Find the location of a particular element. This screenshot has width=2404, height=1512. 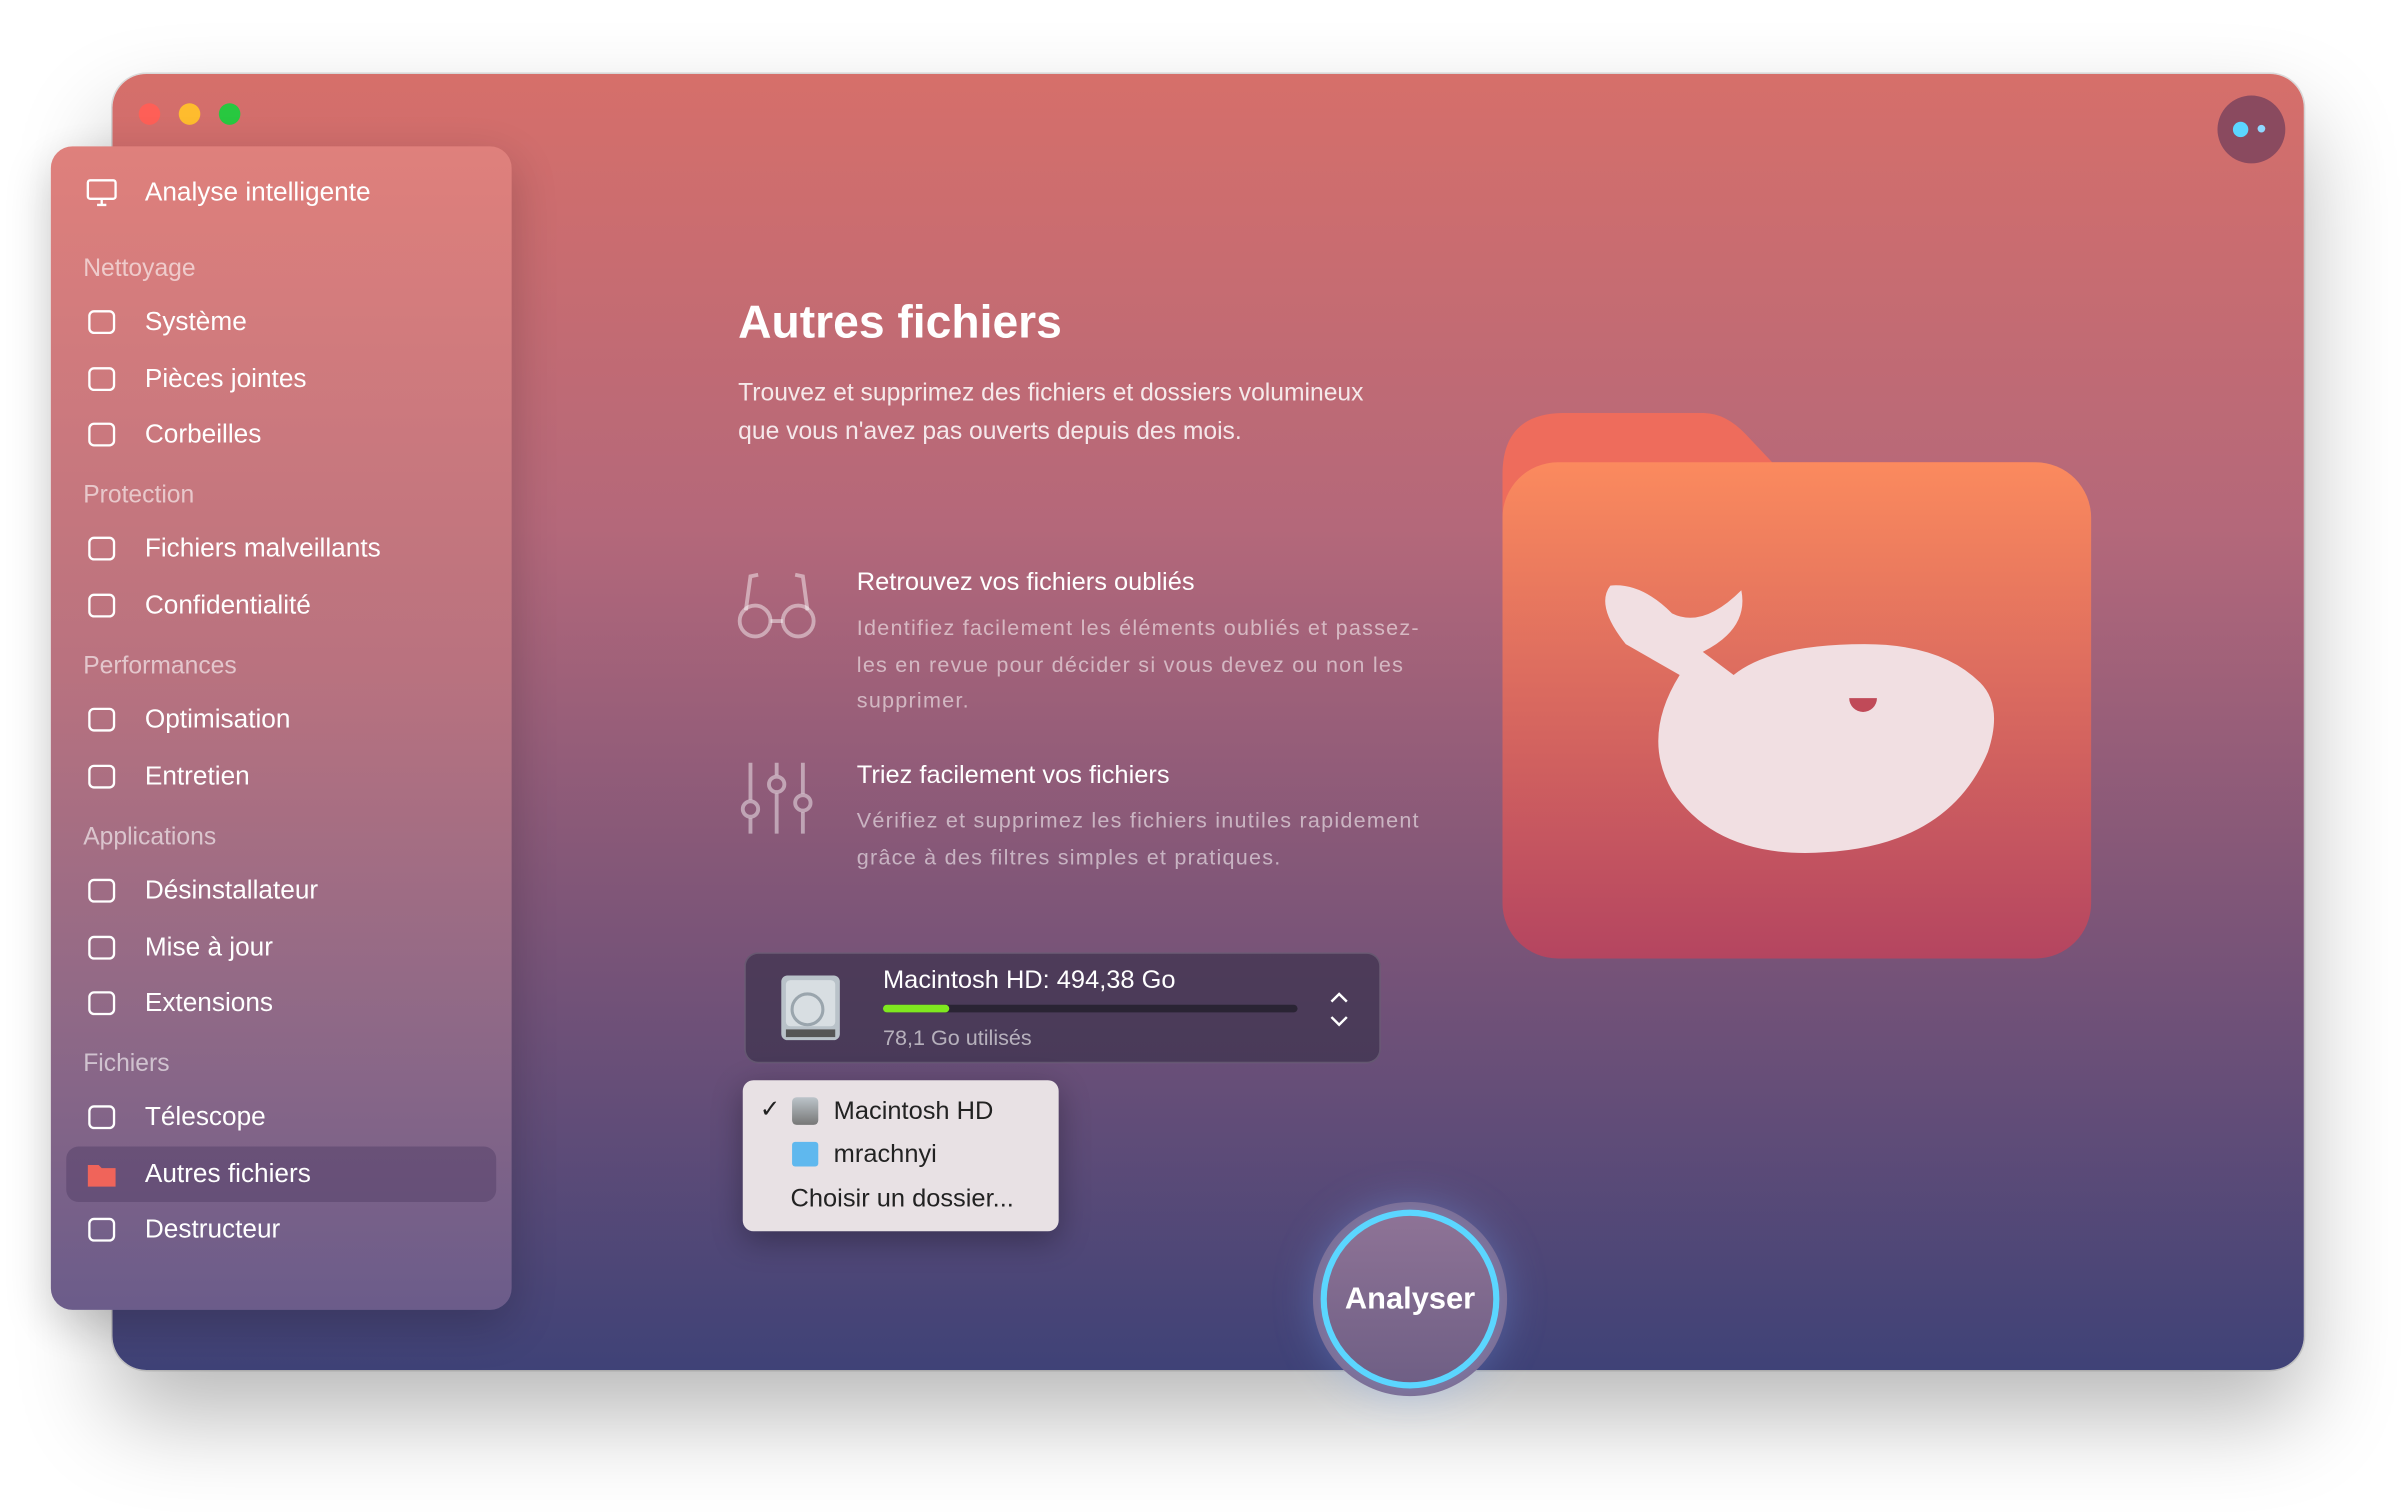

sidebar-item-label: Autres fichiers is located at coordinates (227, 1173).